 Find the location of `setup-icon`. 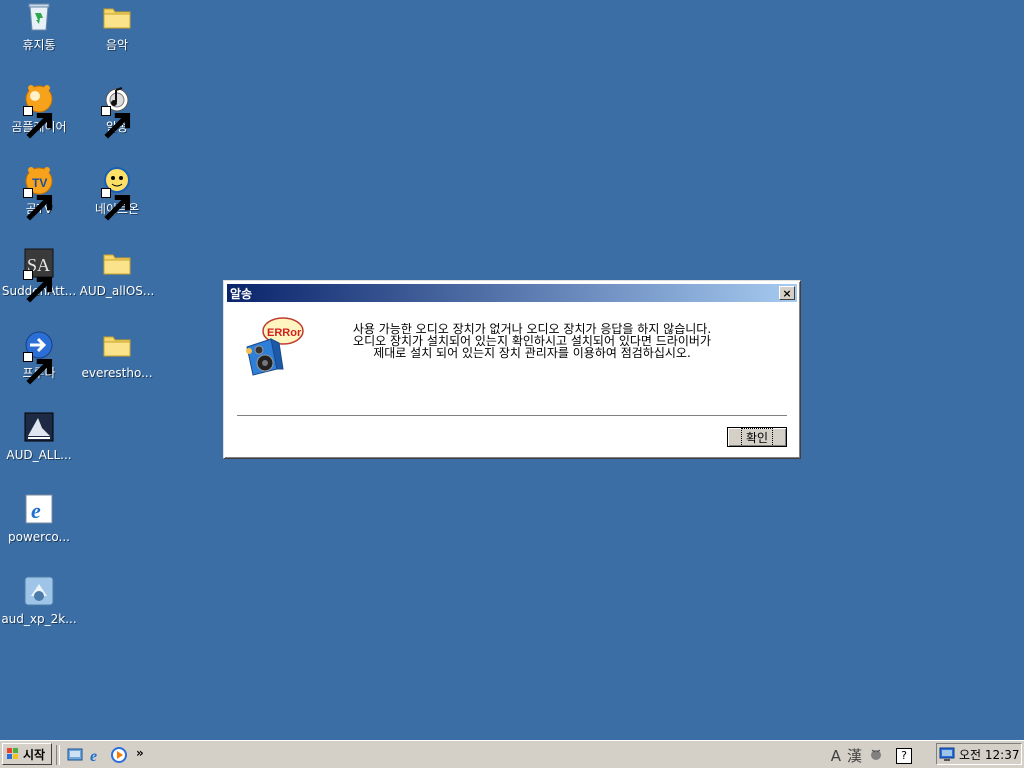

setup-icon is located at coordinates (39, 591).